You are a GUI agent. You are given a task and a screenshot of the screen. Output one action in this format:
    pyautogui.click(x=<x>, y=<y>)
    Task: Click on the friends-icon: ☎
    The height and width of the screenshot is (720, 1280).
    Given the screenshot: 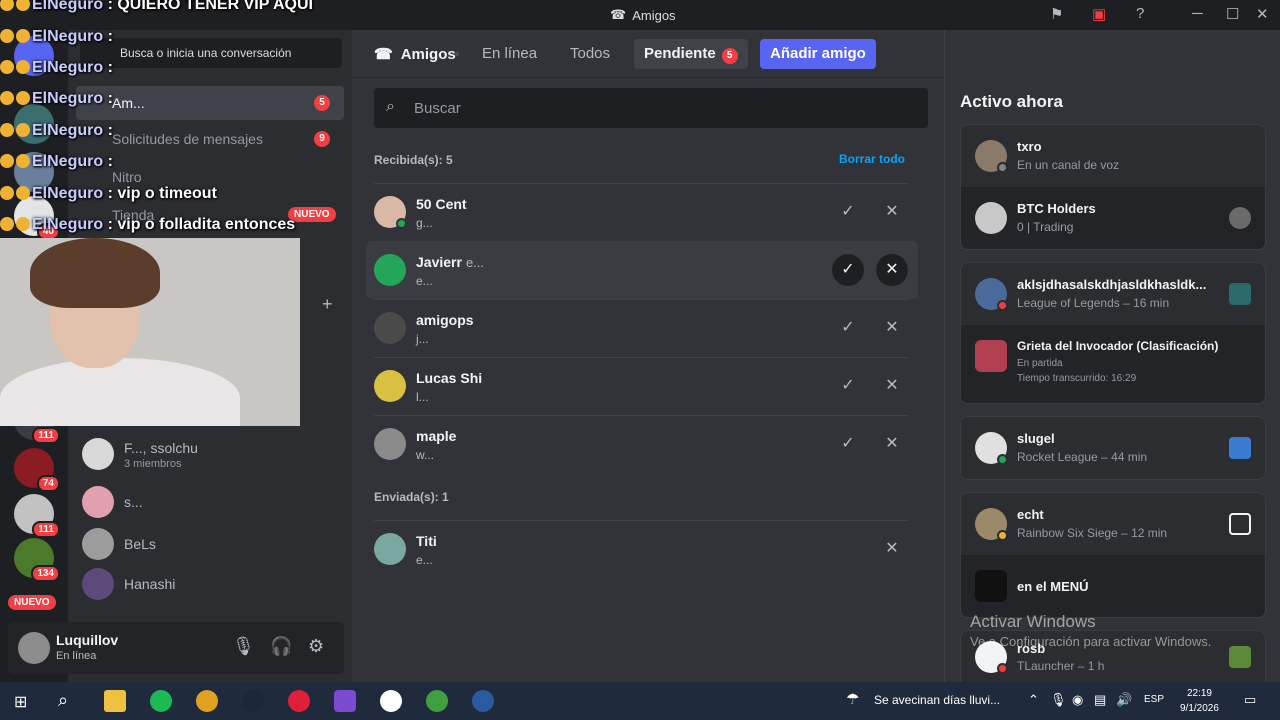 What is the action you would take?
    pyautogui.click(x=383, y=54)
    